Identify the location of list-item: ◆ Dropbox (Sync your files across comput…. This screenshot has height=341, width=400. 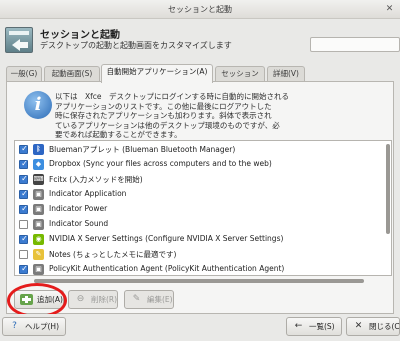
(199, 164).